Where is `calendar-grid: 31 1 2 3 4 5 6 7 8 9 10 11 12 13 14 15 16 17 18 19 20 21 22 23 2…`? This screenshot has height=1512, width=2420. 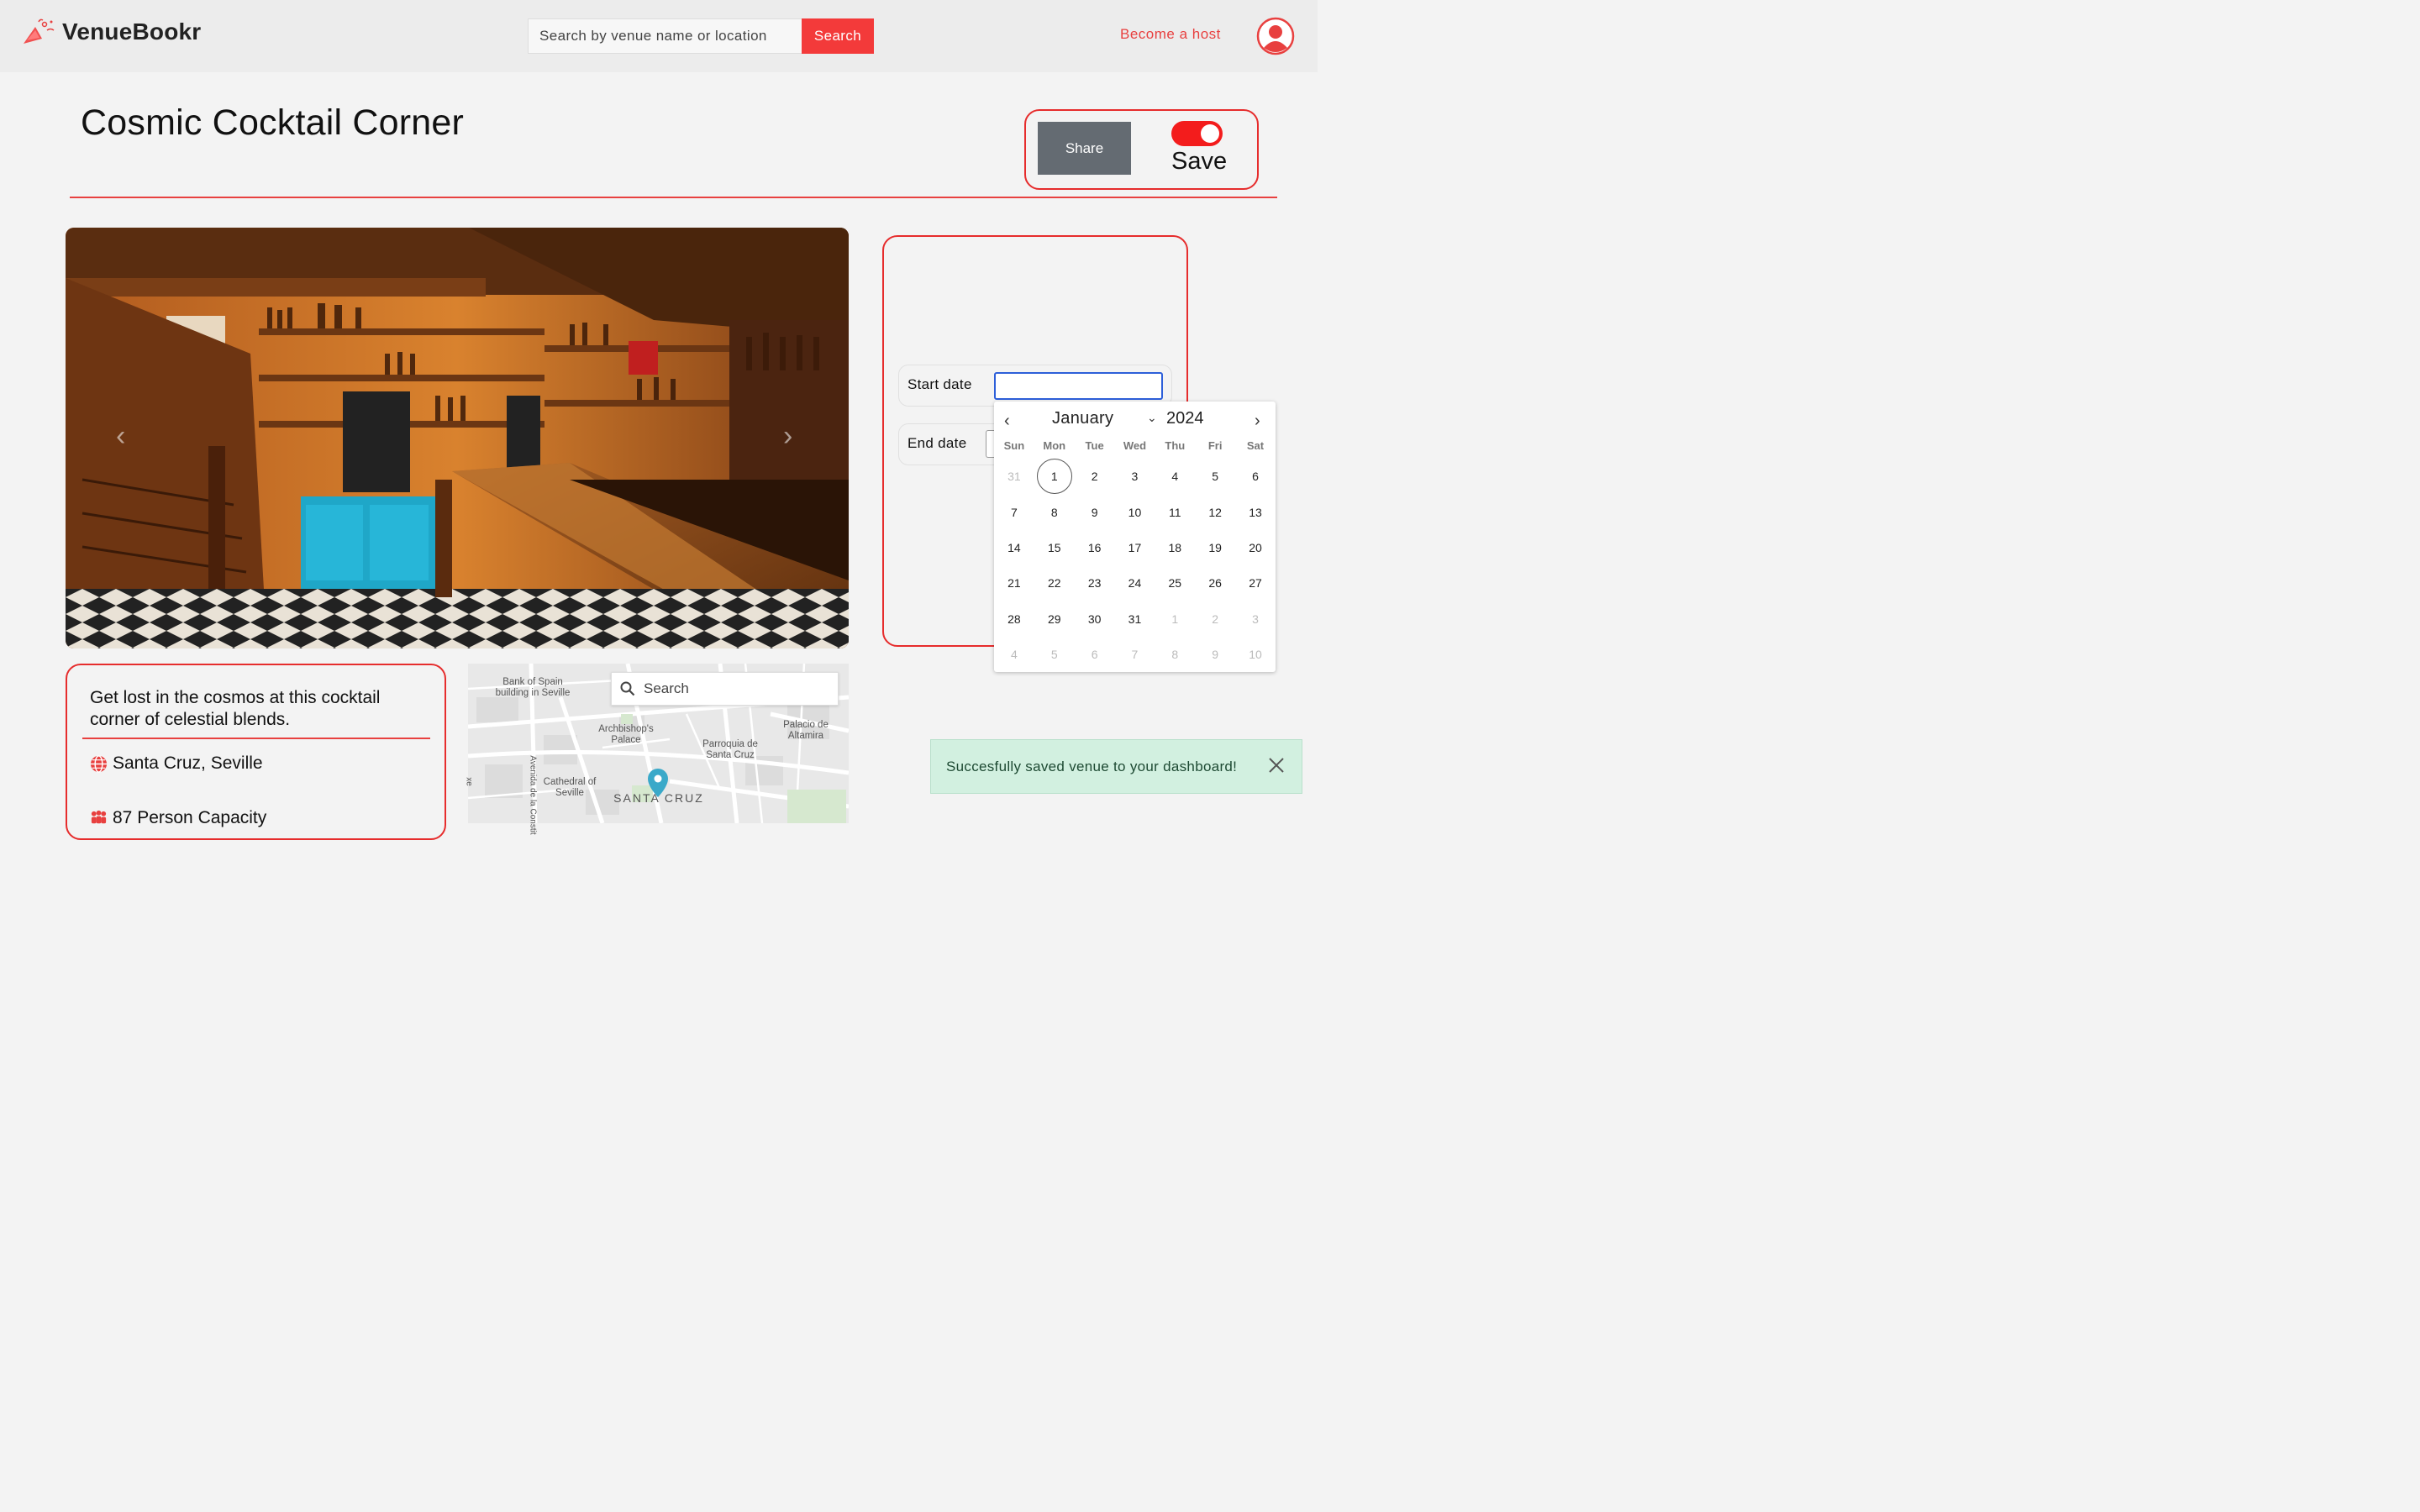
calendar-grid: 31 1 2 3 4 5 6 7 8 9 10 11 12 13 14 15 16 17 18 19 20 21 22 23 2… is located at coordinates (1135, 565).